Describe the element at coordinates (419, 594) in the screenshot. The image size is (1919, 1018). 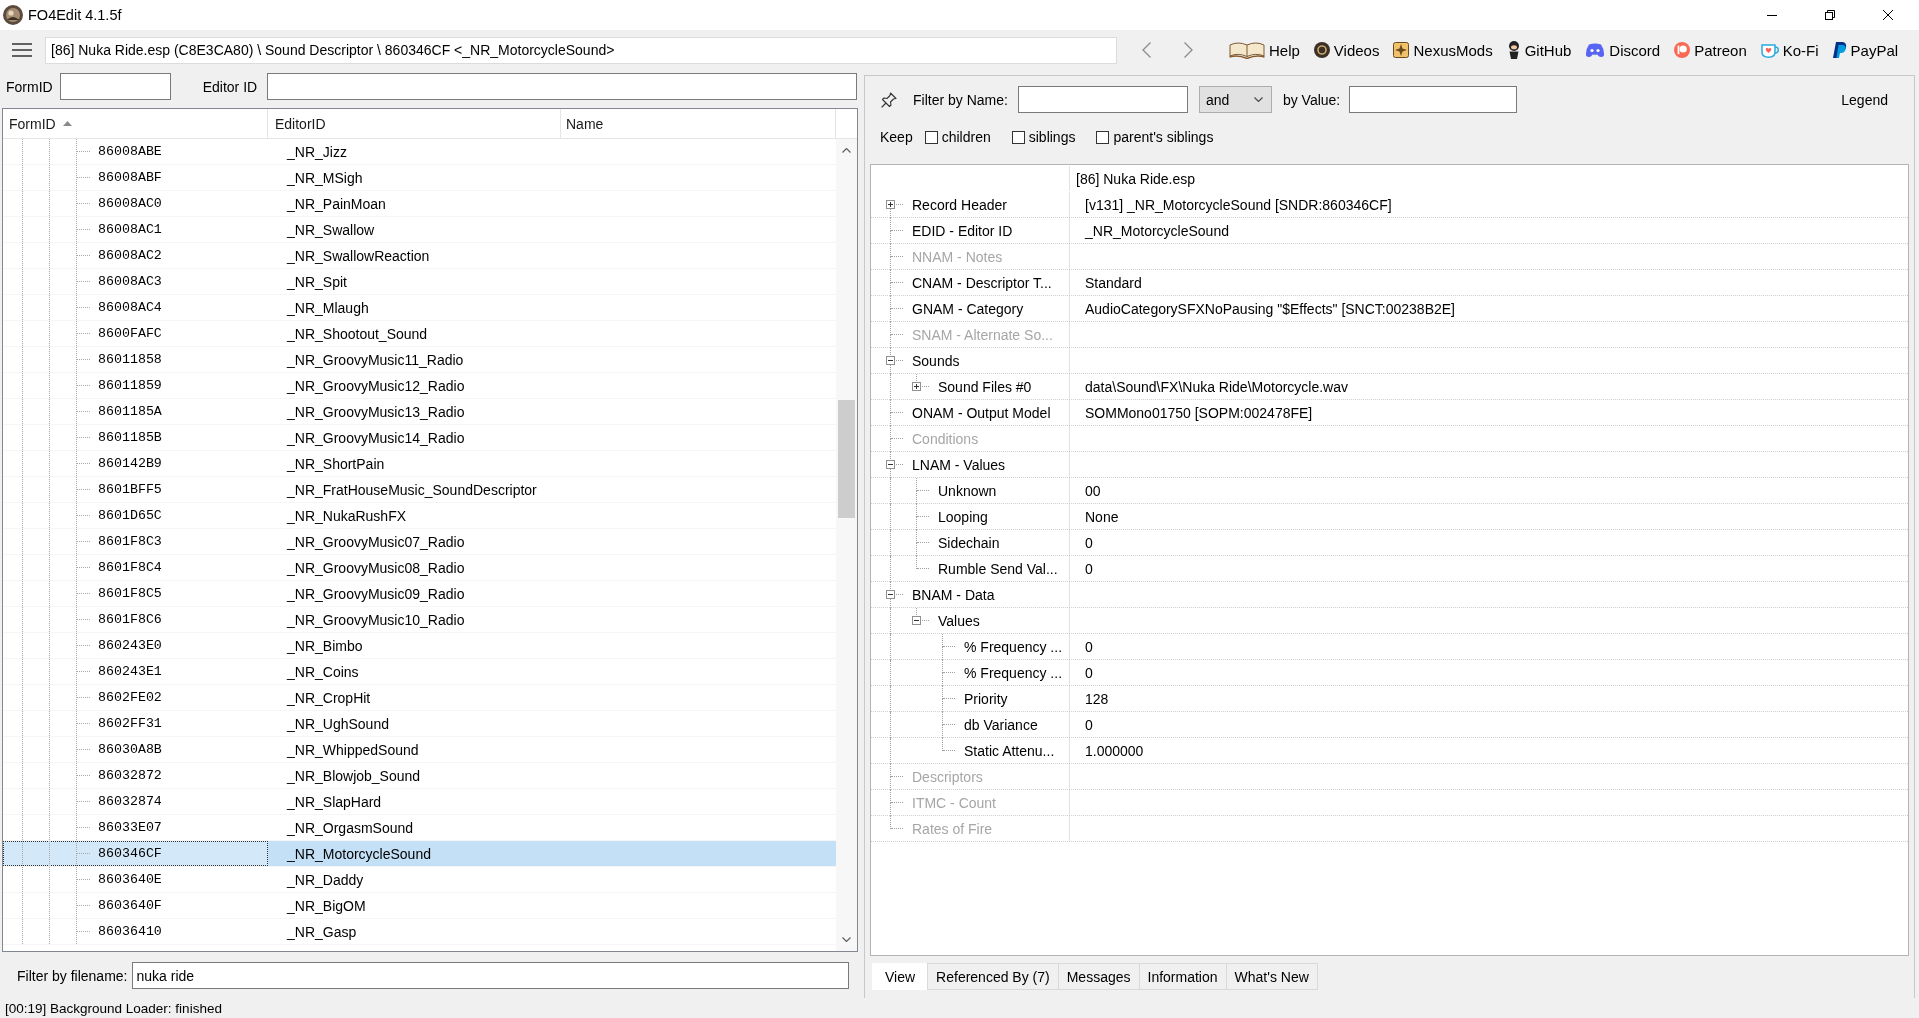
I see `list-row: 8601F8C5 _NR_GroovyMusic09_Radio` at that location.